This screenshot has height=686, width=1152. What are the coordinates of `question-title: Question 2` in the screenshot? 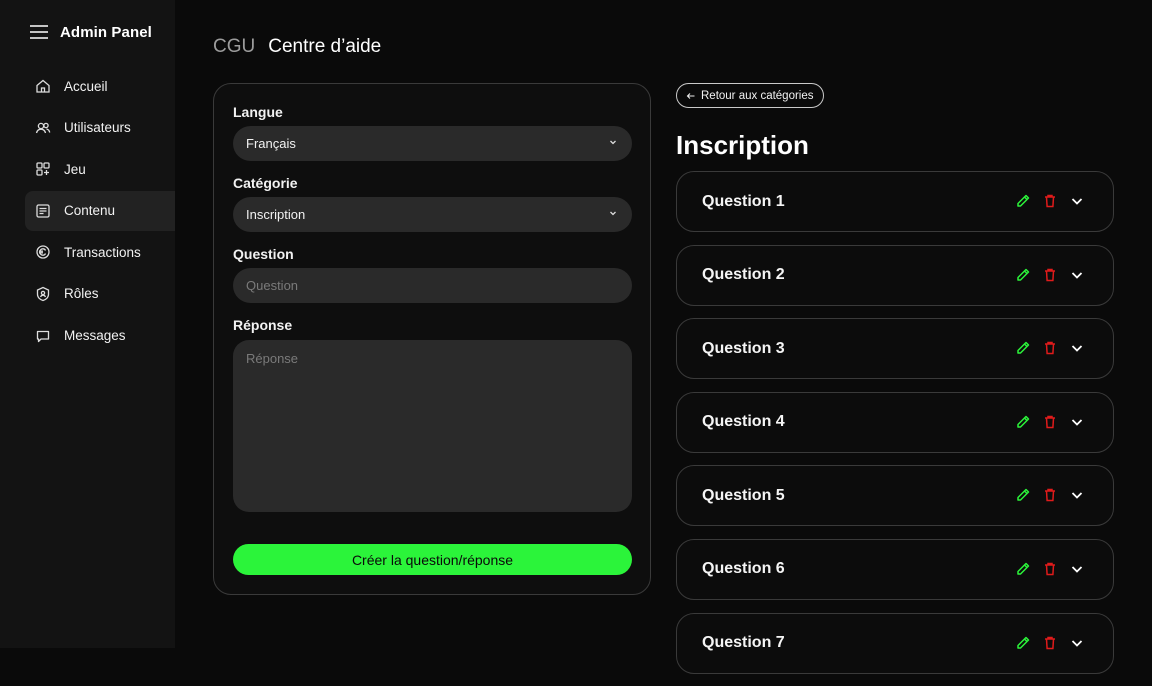 It's located at (743, 275).